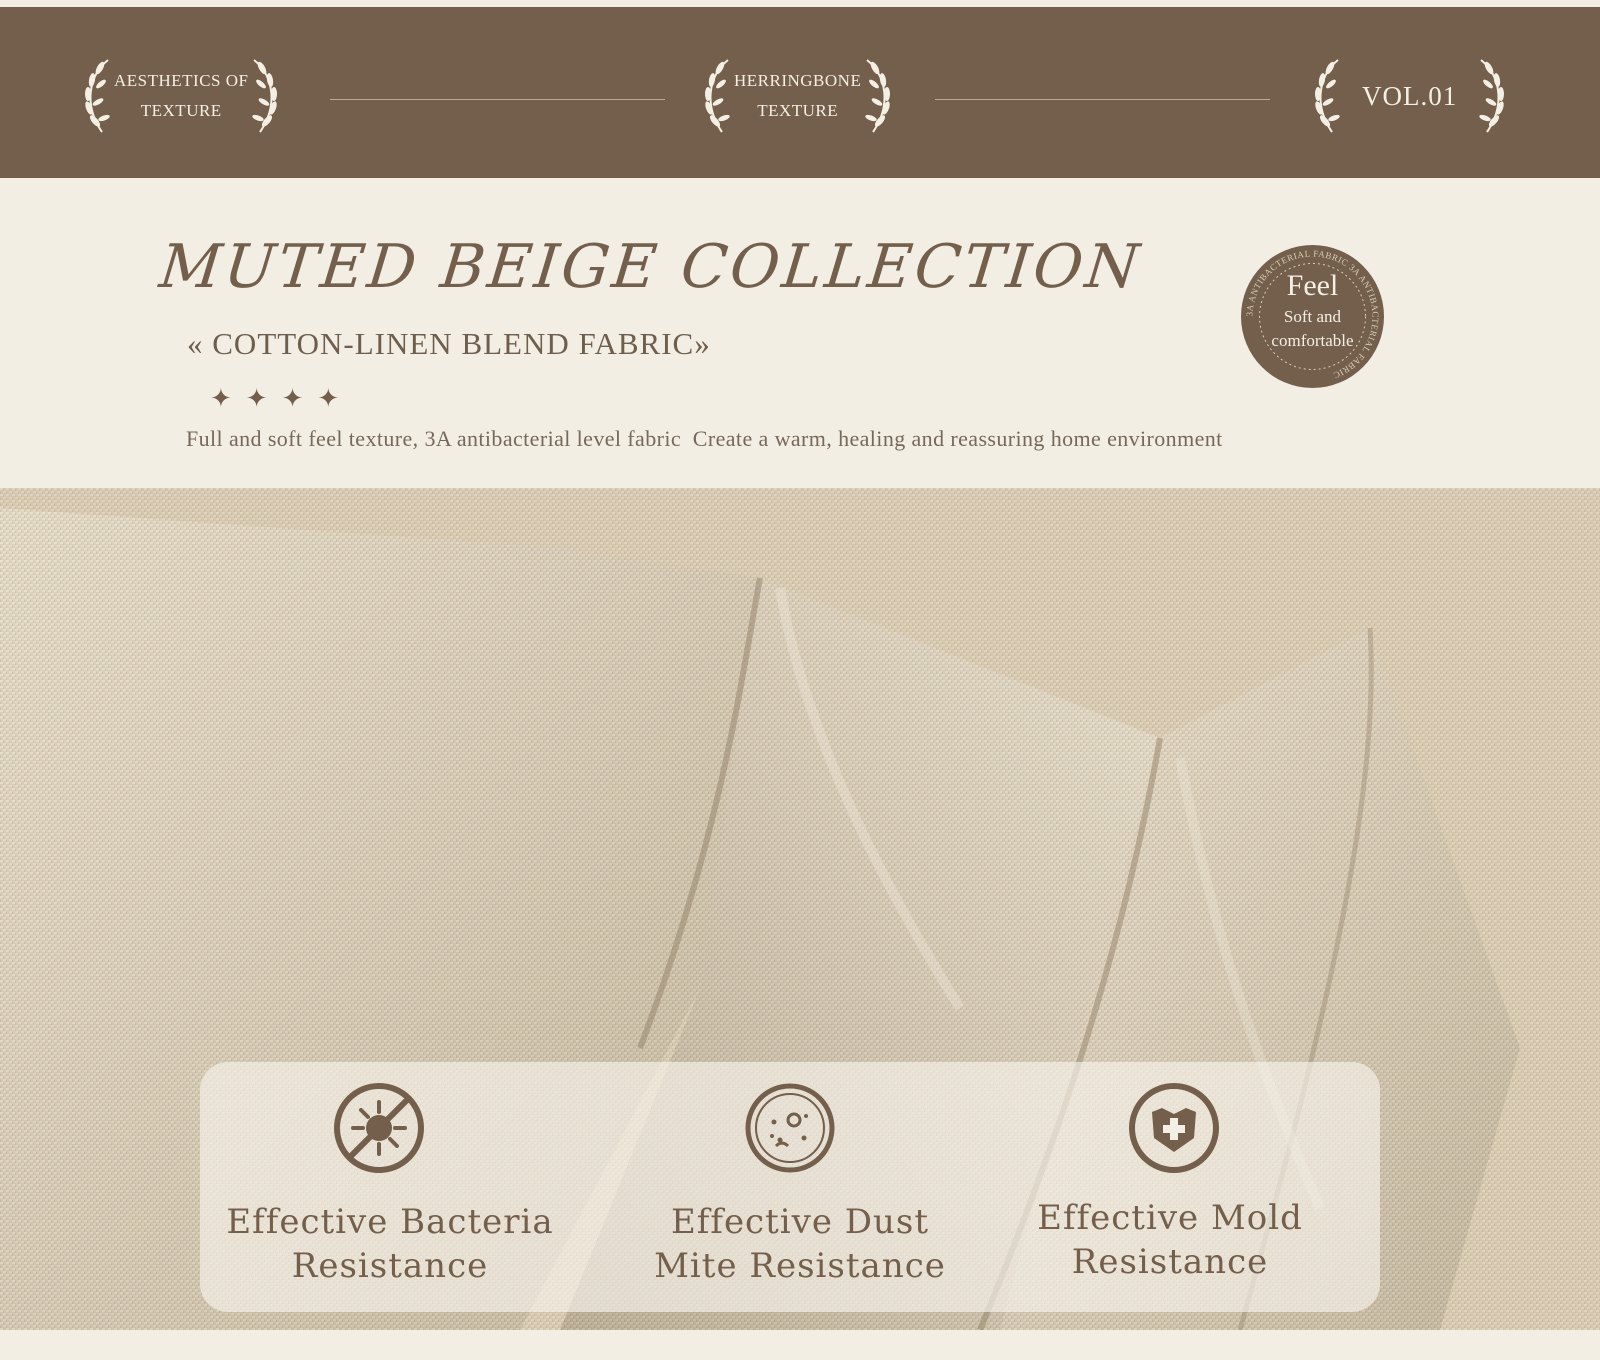  I want to click on feature-mold-line1: Effective Mold, so click(1170, 1218).